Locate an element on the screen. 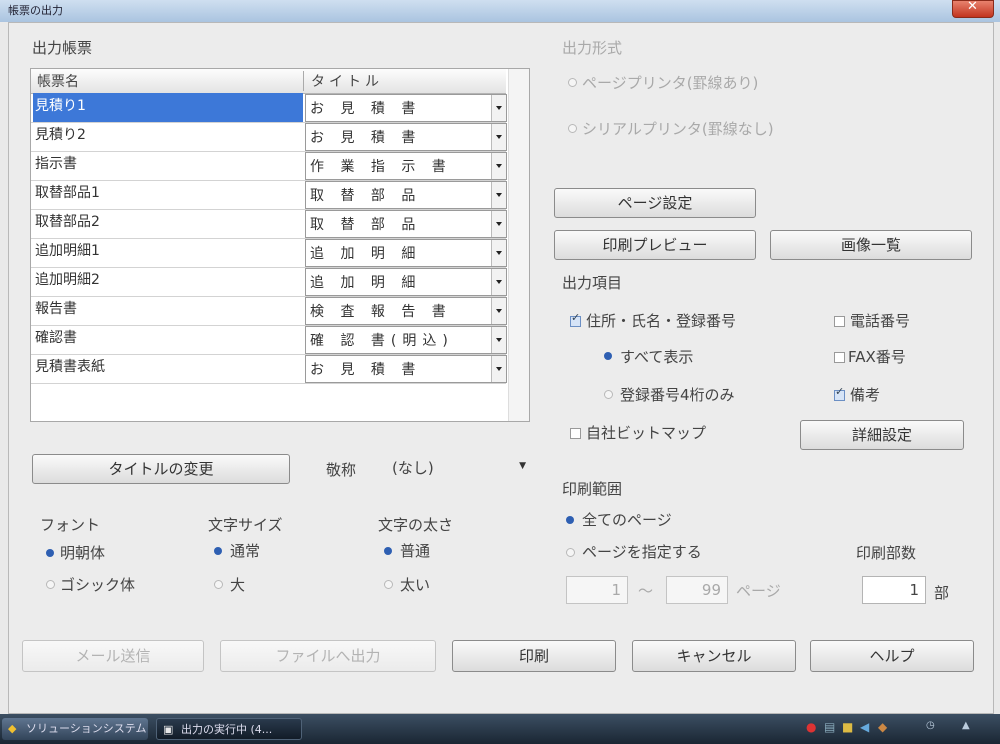  cancel-button: キャンセル is located at coordinates (714, 656).